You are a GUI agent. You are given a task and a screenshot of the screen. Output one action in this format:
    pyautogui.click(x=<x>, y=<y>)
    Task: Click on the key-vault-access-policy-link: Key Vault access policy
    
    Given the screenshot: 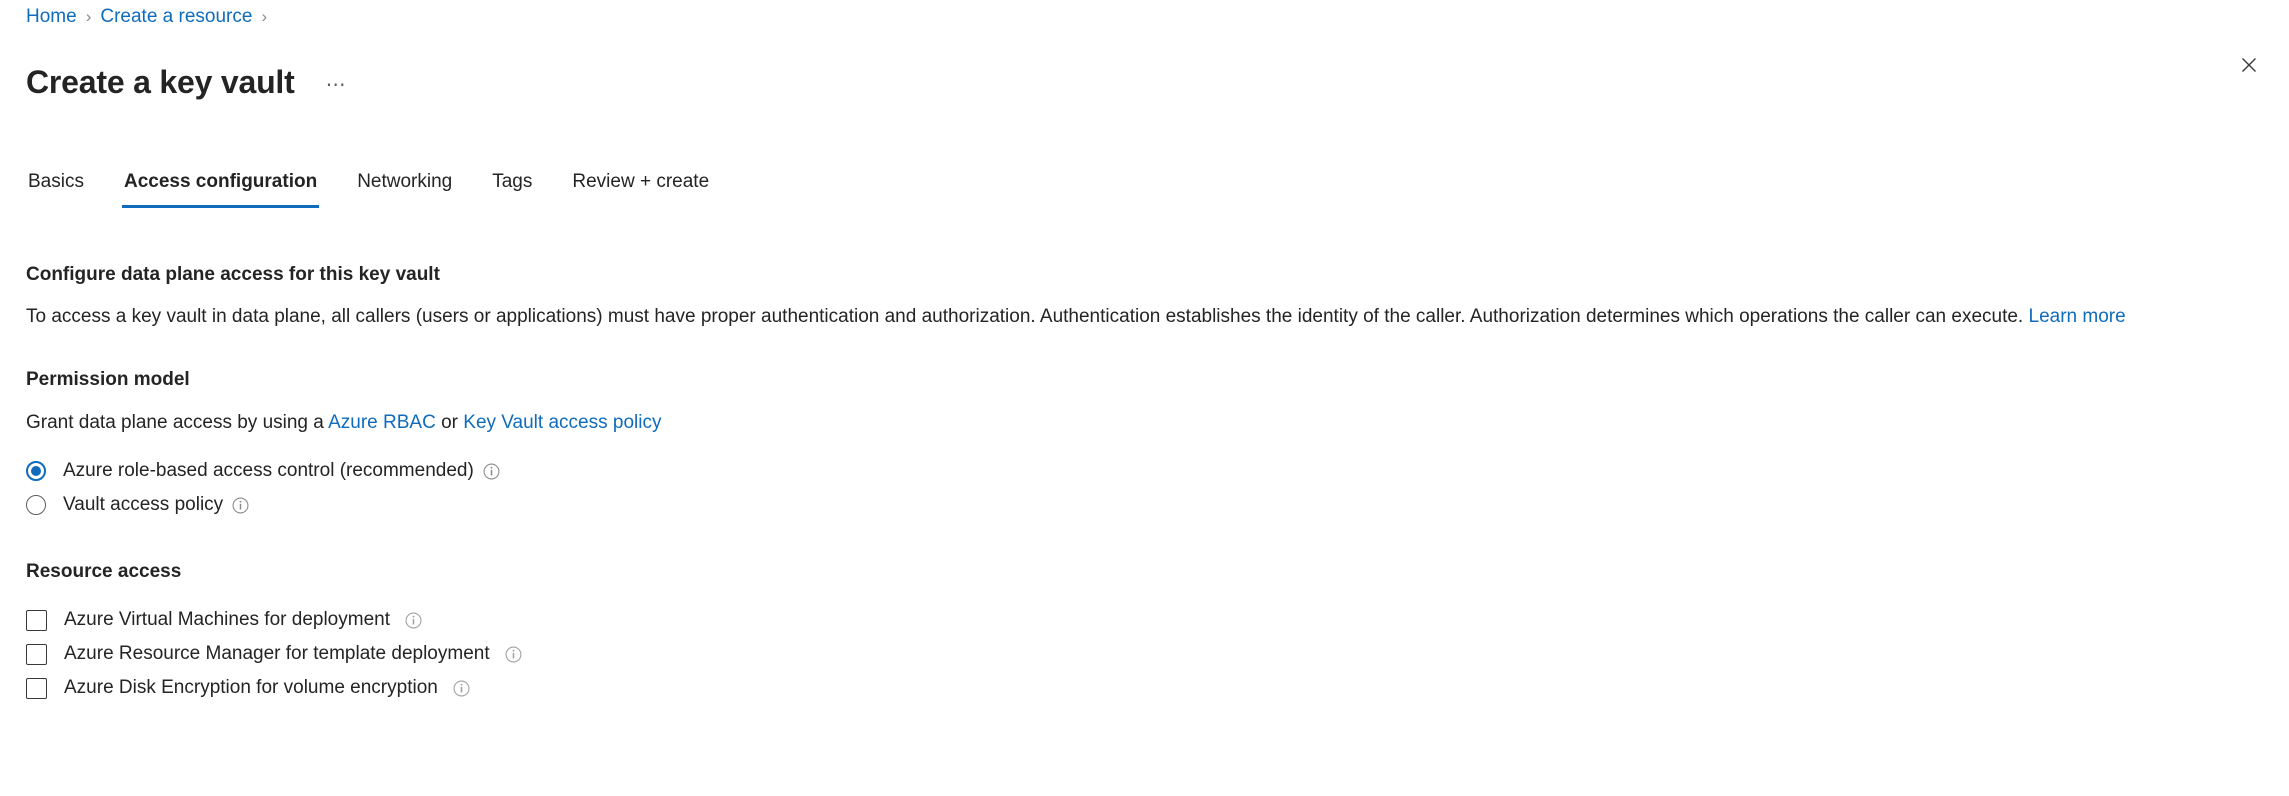 What is the action you would take?
    pyautogui.click(x=562, y=422)
    